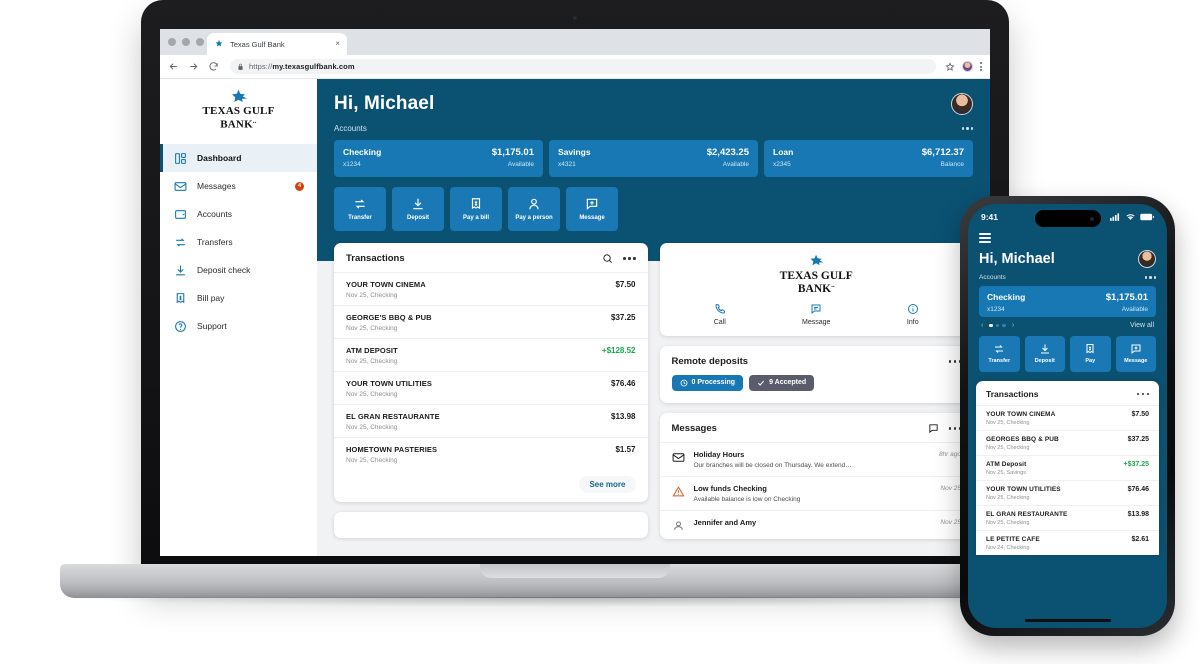 The height and width of the screenshot is (664, 1200). What do you see at coordinates (1090, 353) in the screenshot?
I see `phone-quick-action-pay: Pay` at bounding box center [1090, 353].